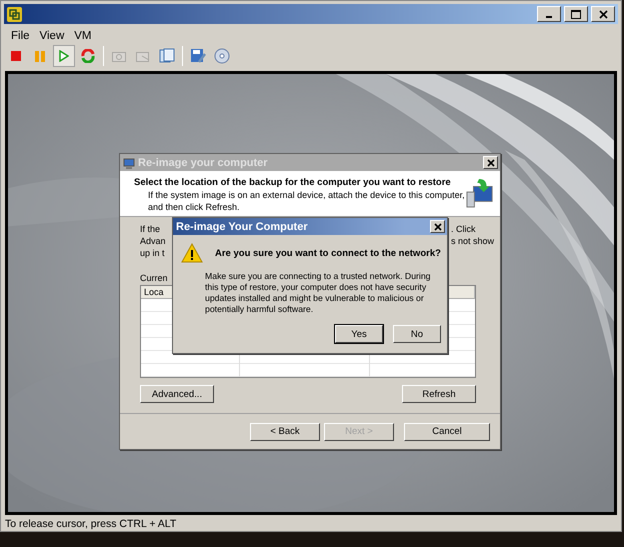  Describe the element at coordinates (203, 162) in the screenshot. I see `wizard-title: Re-image your computer` at that location.